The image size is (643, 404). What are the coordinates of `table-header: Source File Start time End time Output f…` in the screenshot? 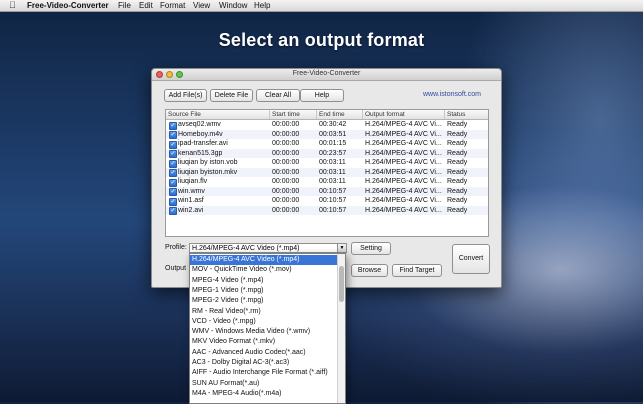 It's located at (327, 115).